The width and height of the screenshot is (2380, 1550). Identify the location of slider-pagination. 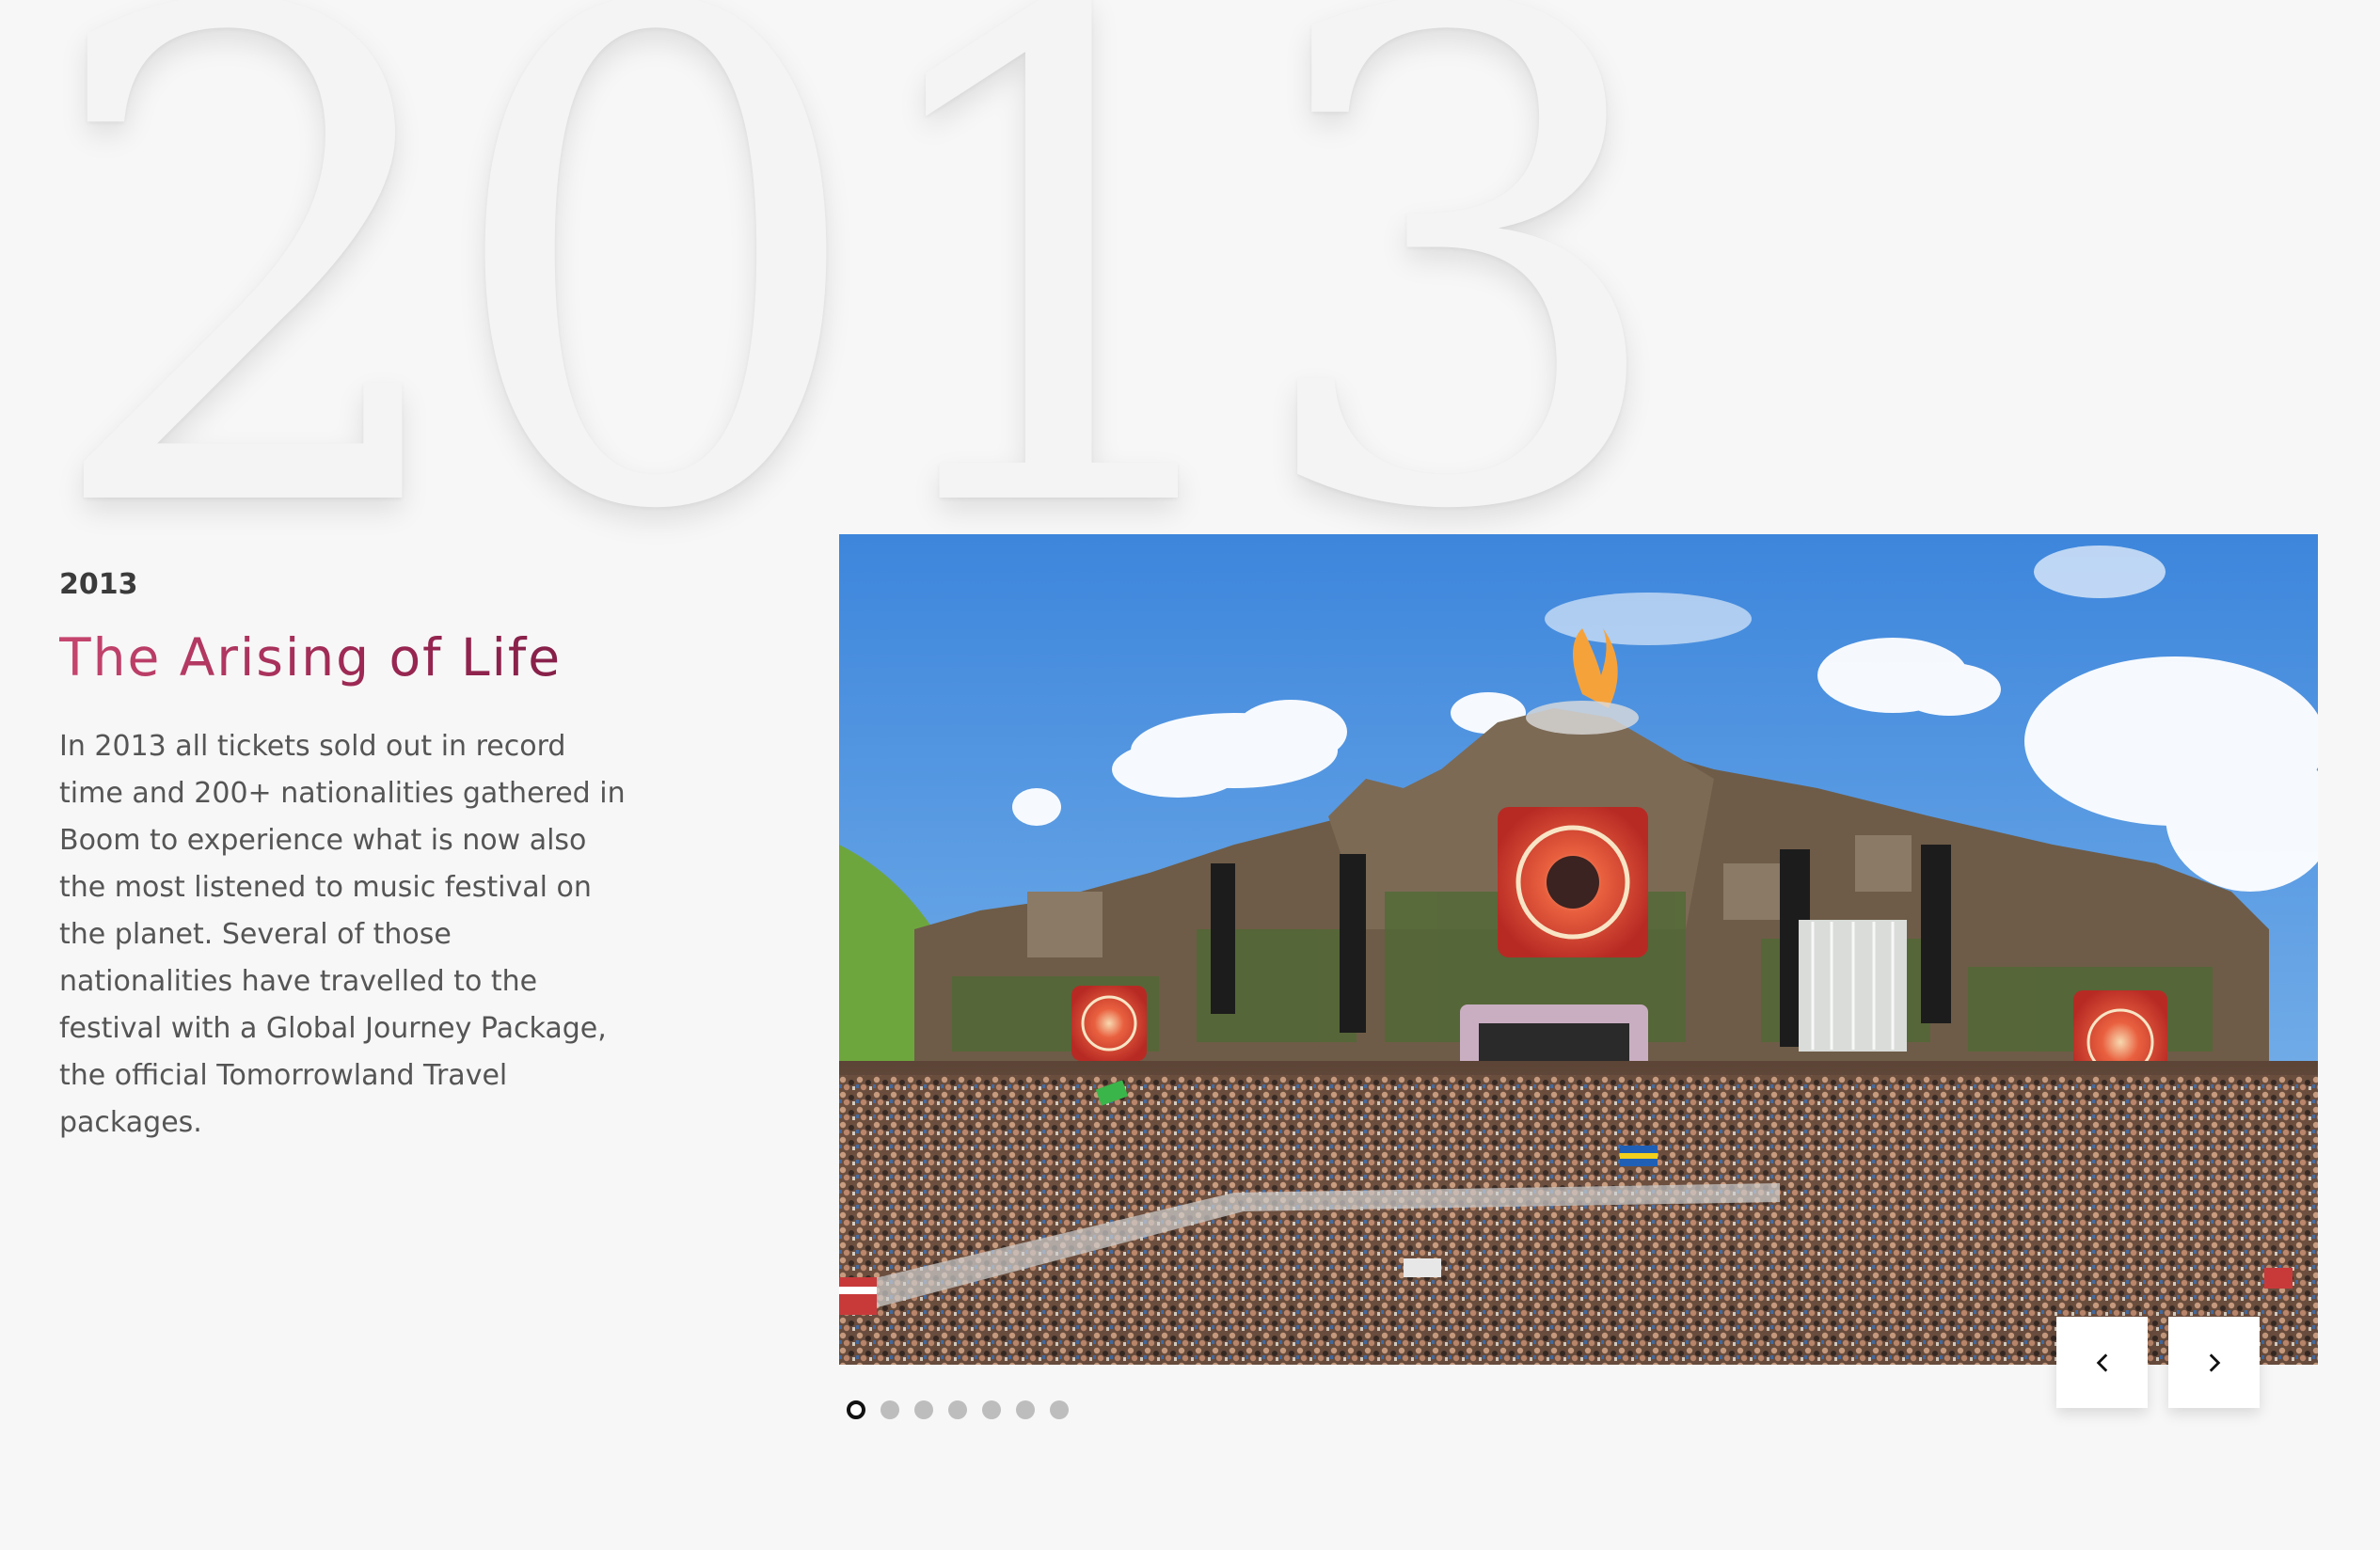
(958, 1409).